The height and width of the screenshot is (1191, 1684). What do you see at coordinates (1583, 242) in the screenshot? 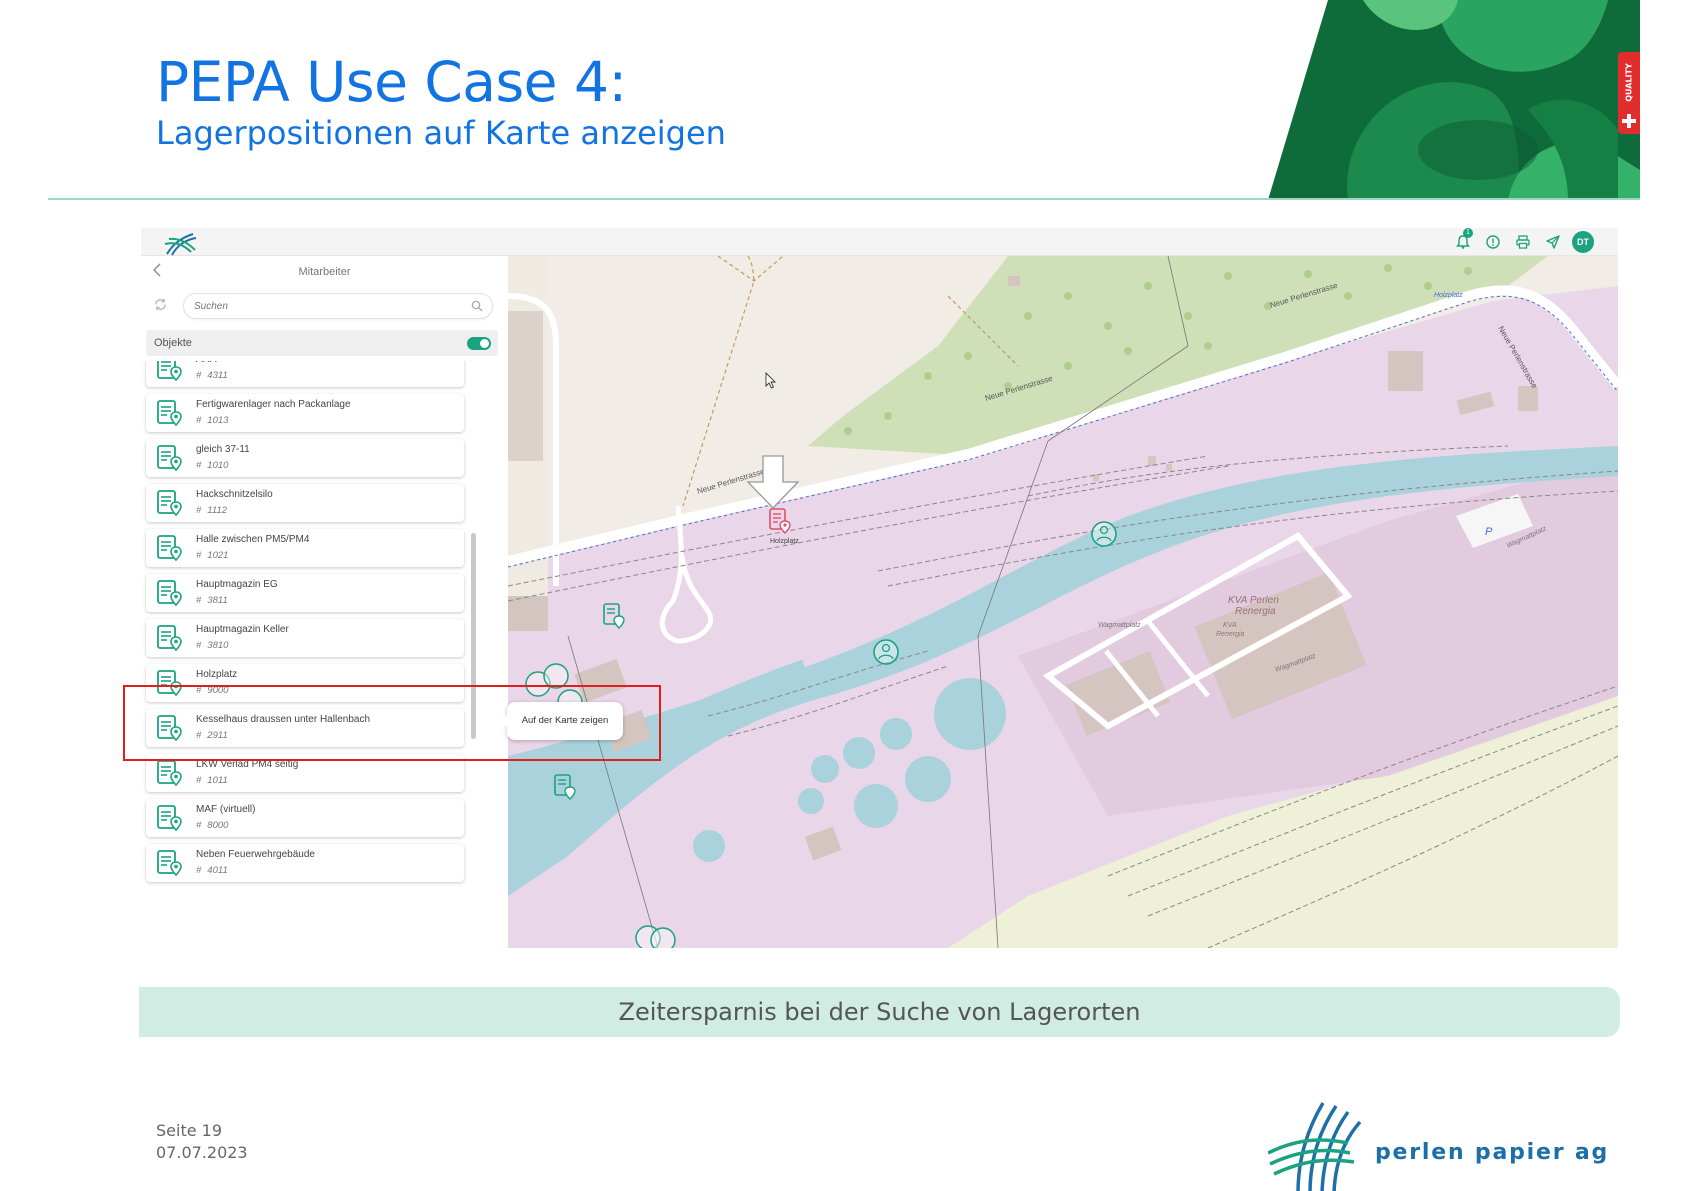
I see `user-avatar: DT` at bounding box center [1583, 242].